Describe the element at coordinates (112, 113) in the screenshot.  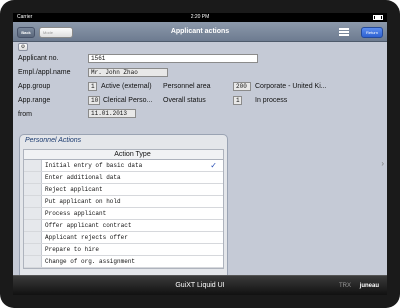
I see `from-date-field: 11.01.2013` at that location.